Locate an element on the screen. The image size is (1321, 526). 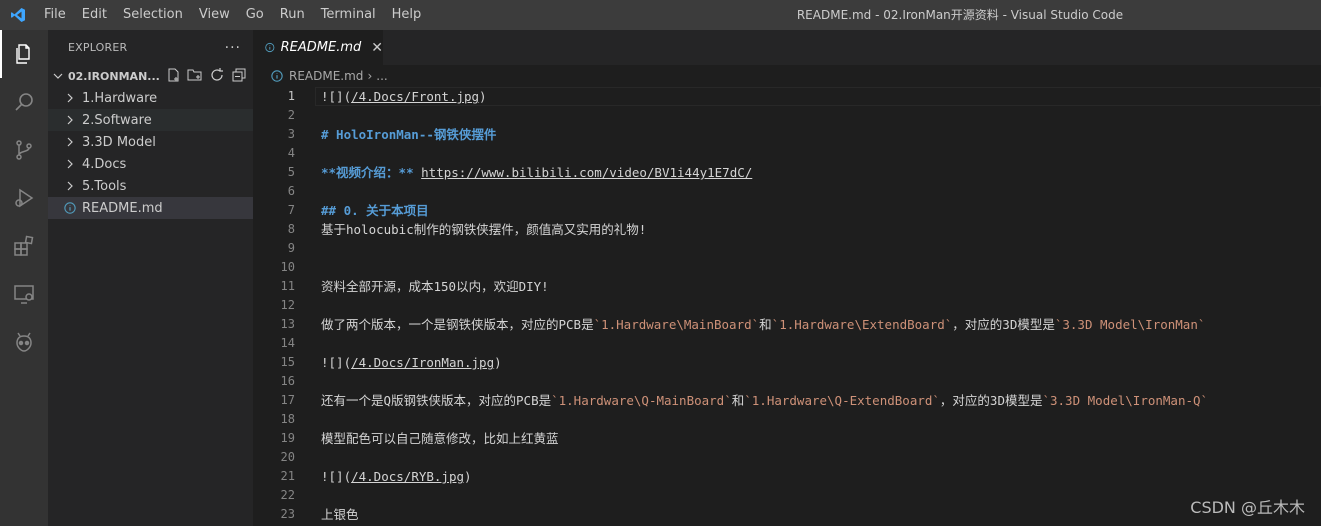
line-number: 17 is located at coordinates (287, 400).